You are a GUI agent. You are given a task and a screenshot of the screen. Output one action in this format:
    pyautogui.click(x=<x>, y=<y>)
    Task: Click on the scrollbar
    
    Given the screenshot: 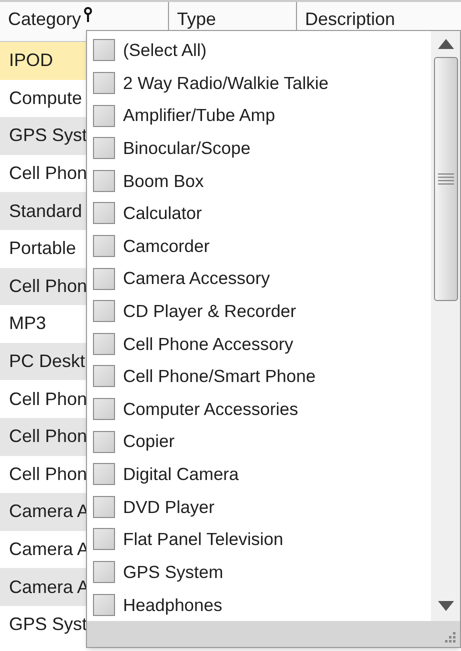 What is the action you would take?
    pyautogui.click(x=445, y=326)
    